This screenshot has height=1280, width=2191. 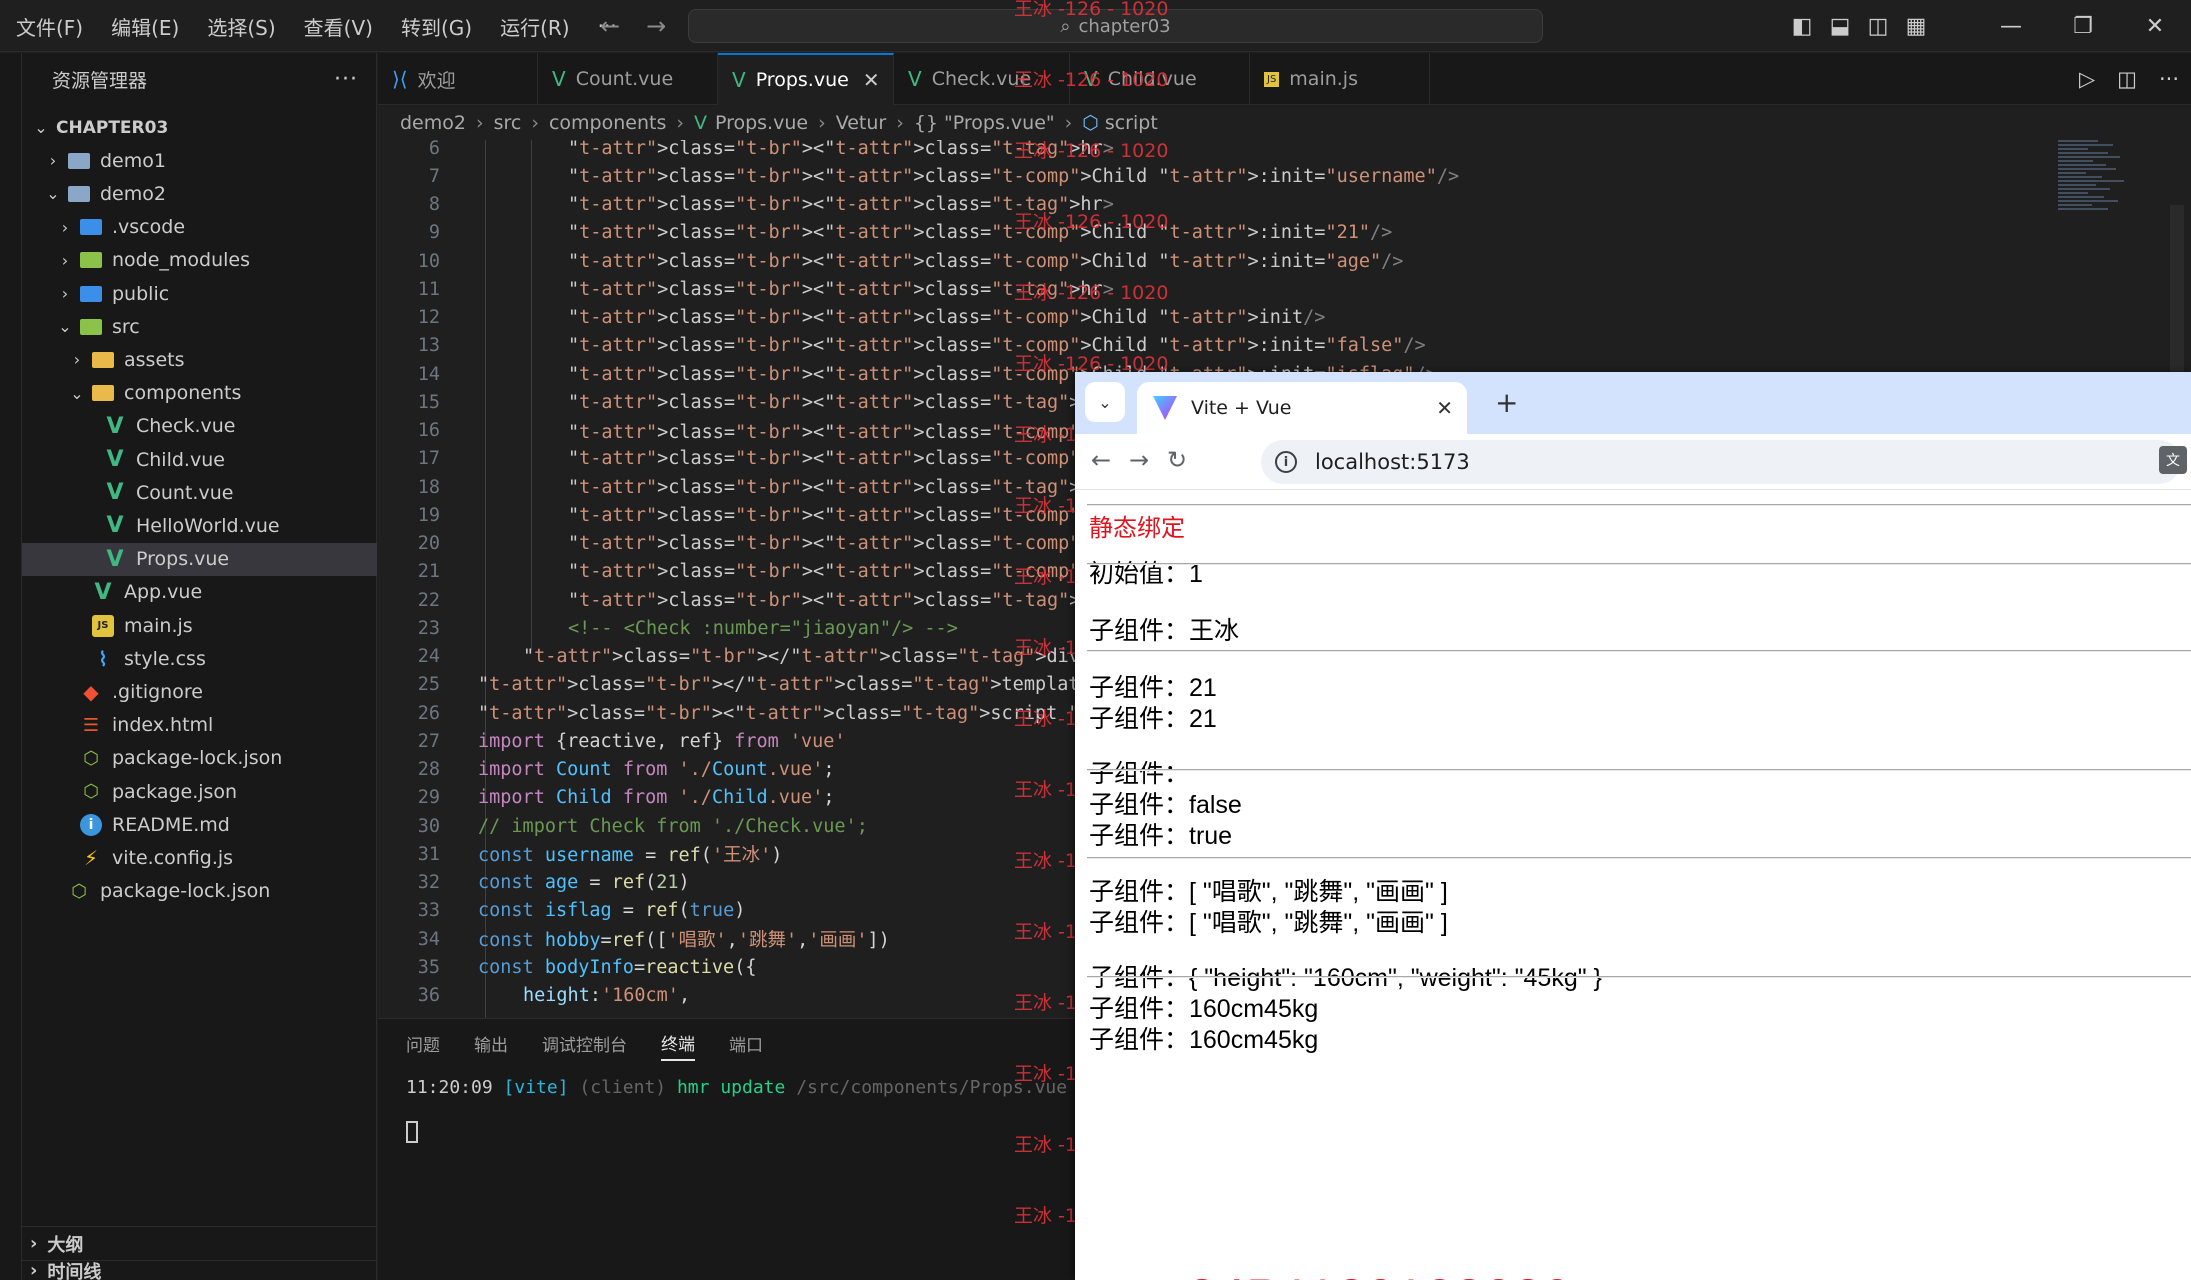 I want to click on tree-item: V Props.vue, so click(x=199, y=559).